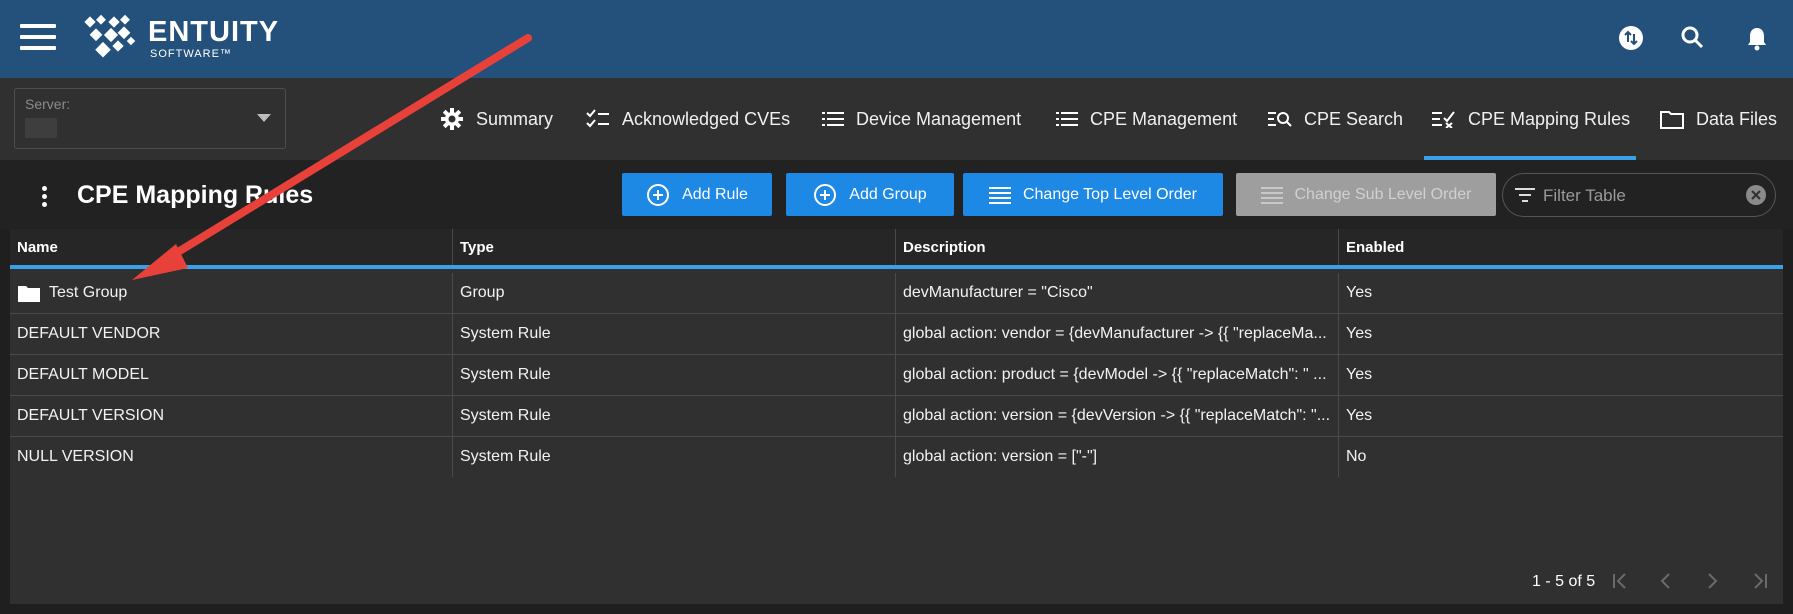 The width and height of the screenshot is (1793, 614). What do you see at coordinates (1443, 119) in the screenshot?
I see `rule-check-icon` at bounding box center [1443, 119].